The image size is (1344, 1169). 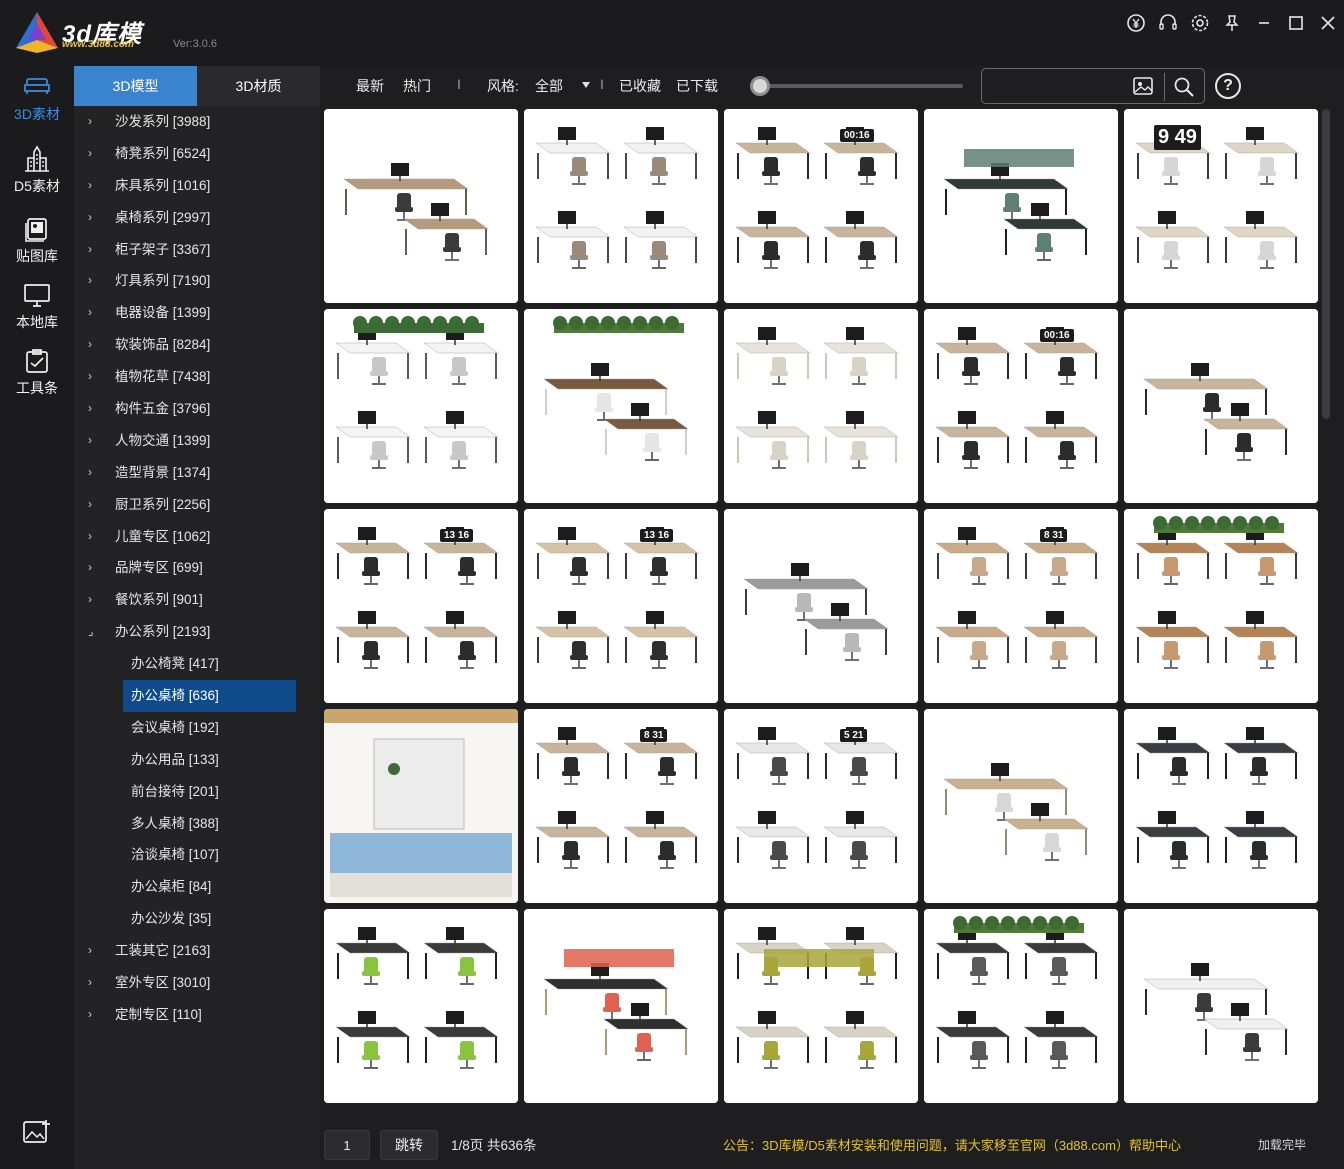 What do you see at coordinates (258, 86) in the screenshot?
I see `tab-3d-material: 3D材质` at bounding box center [258, 86].